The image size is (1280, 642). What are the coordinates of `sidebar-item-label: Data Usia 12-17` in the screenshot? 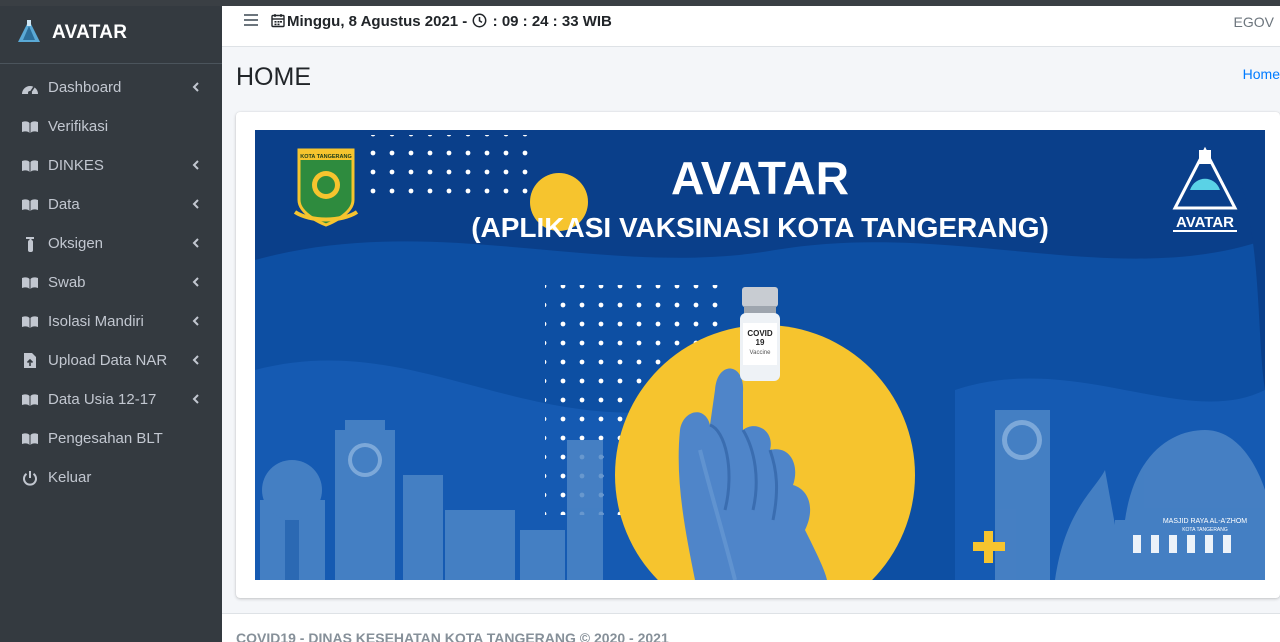 It's located at (102, 399).